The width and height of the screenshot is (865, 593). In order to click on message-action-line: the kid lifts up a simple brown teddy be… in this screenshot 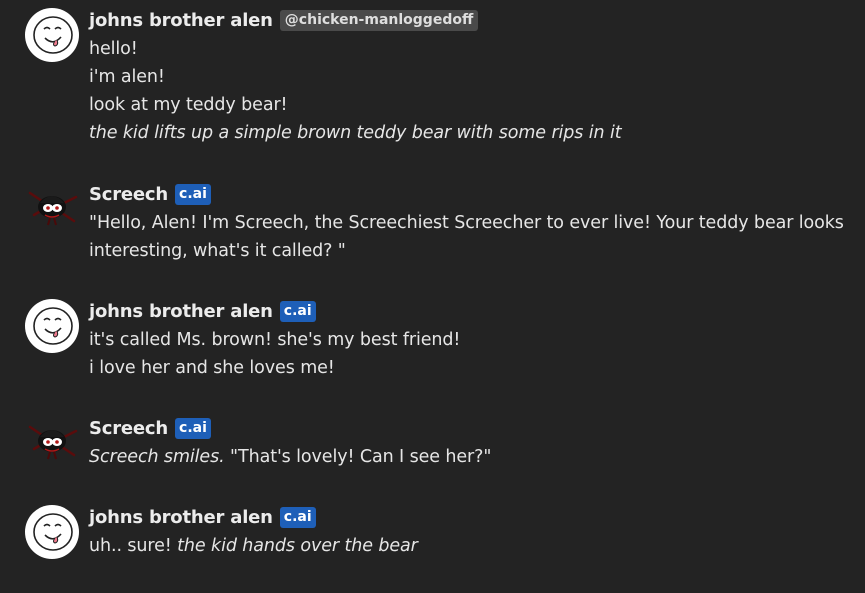, I will do `click(355, 133)`.